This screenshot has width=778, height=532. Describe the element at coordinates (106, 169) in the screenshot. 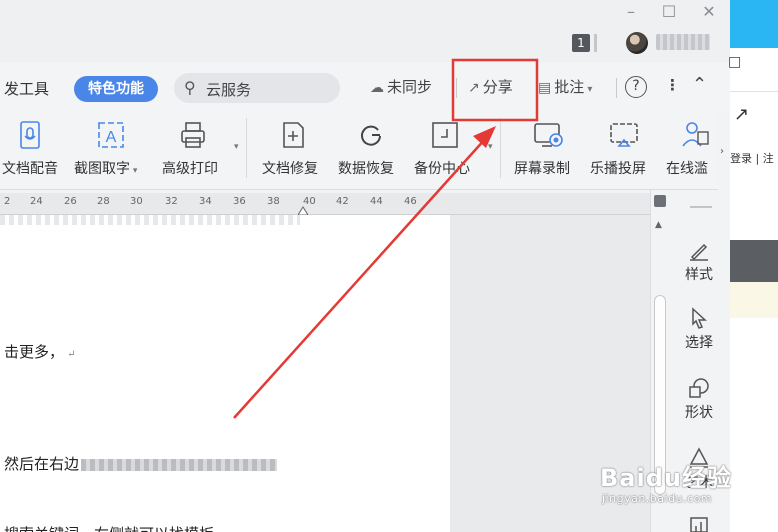

I see `ribbon-label: 截图取字 ▾` at that location.